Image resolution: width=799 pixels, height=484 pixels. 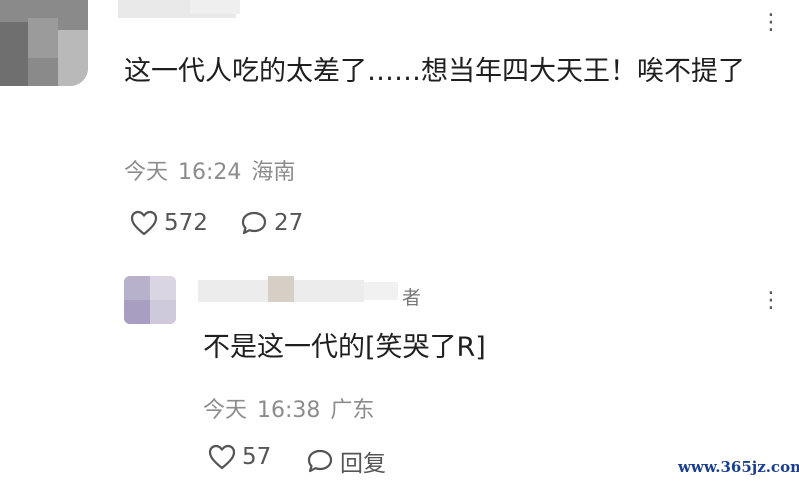 What do you see at coordinates (363, 464) in the screenshot?
I see `reply-label: 回复` at bounding box center [363, 464].